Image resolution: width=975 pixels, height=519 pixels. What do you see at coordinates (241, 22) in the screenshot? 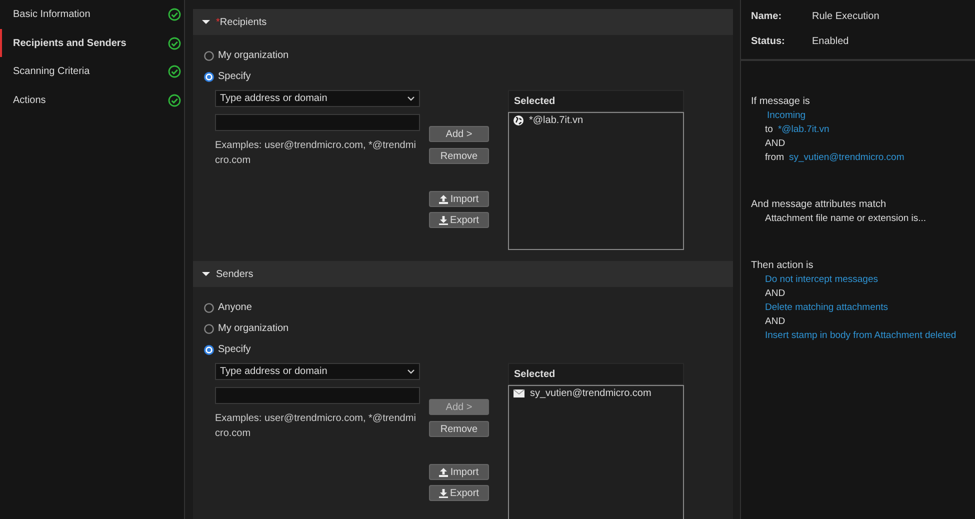
I see `section-title: *Recipients` at bounding box center [241, 22].